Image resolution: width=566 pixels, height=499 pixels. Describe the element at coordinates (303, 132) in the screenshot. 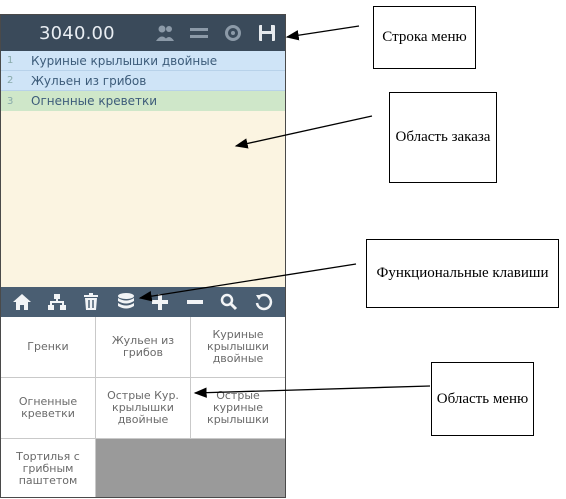

I see `arrow-order-area` at that location.